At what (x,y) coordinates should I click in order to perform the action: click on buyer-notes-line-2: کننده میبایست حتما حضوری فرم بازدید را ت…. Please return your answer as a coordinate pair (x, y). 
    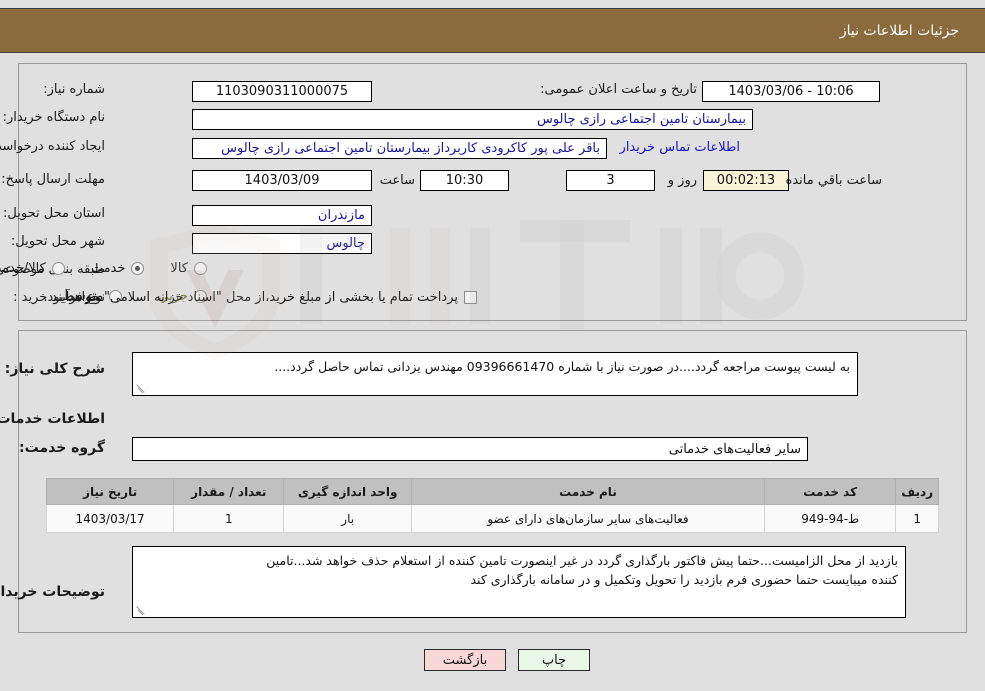
    Looking at the image, I should click on (684, 579).